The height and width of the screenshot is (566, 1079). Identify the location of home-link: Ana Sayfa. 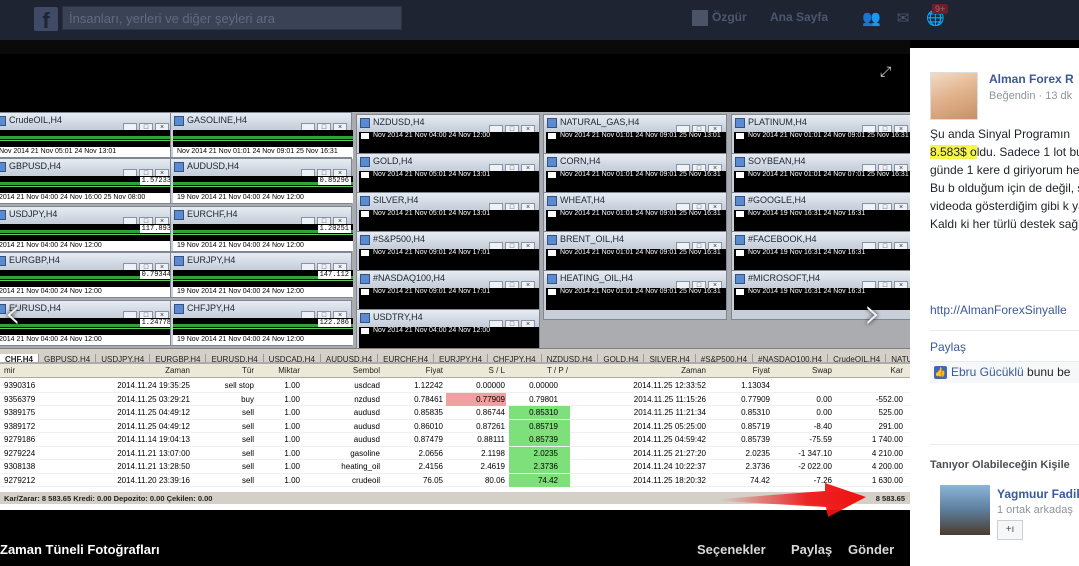
(799, 17).